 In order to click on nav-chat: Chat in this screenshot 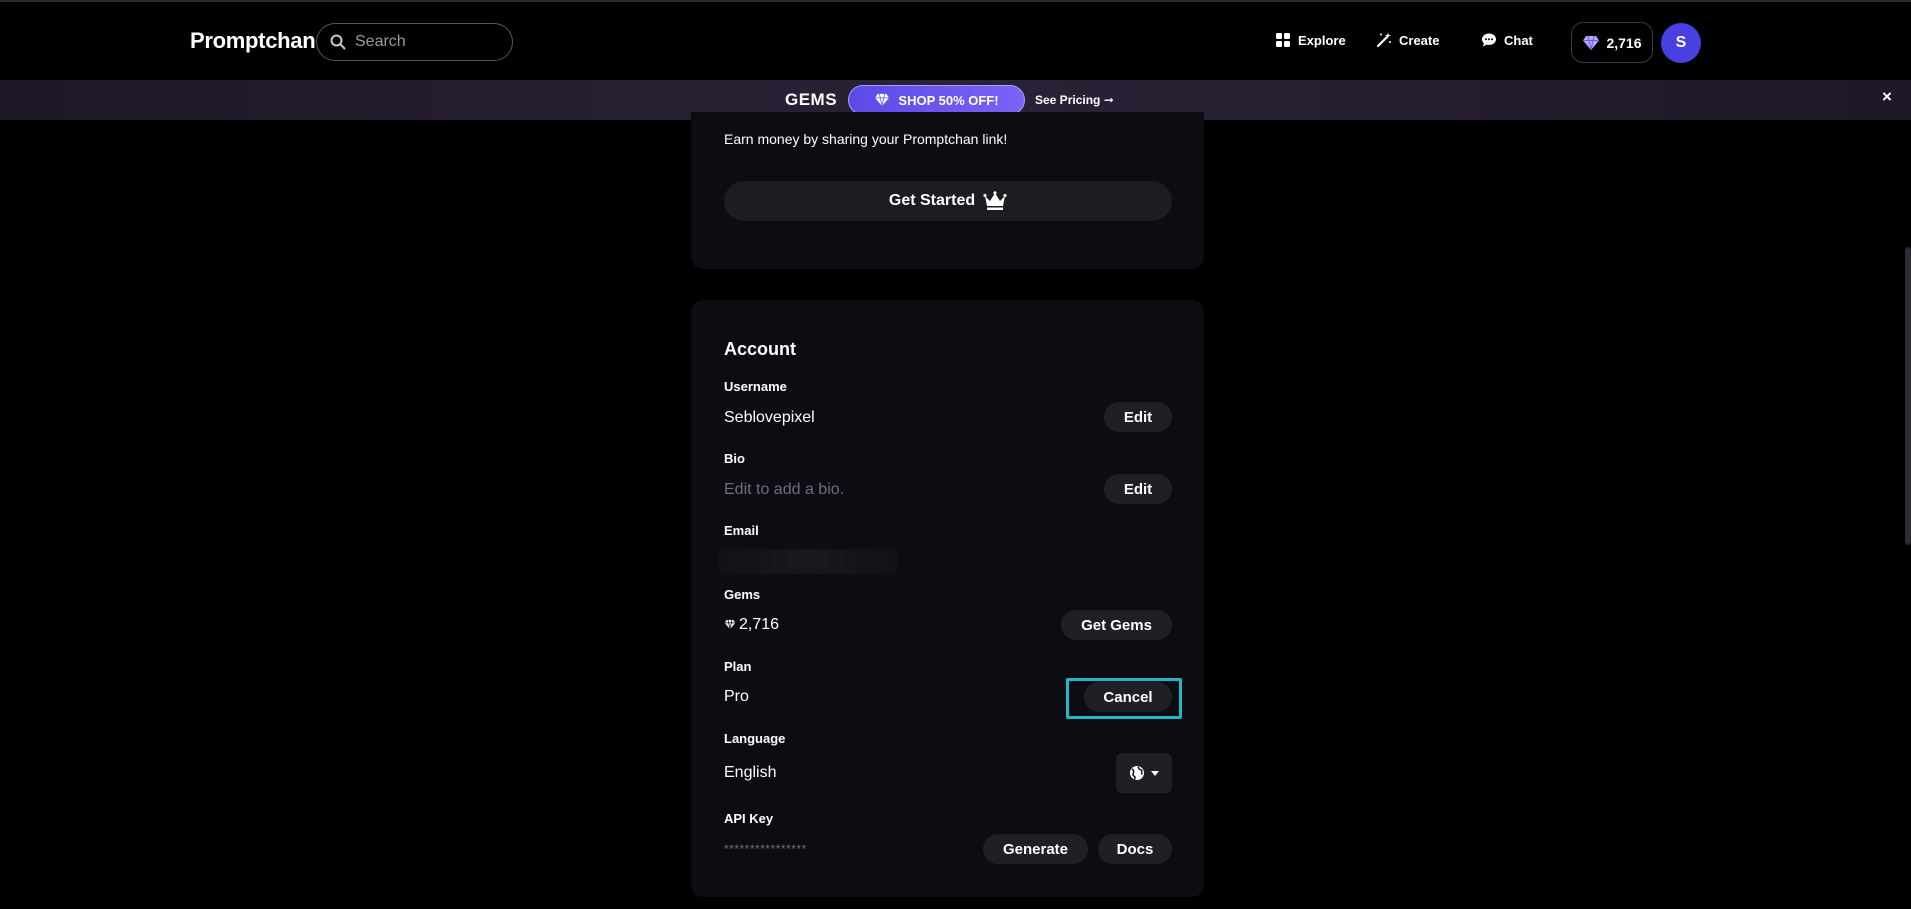, I will do `click(1507, 40)`.